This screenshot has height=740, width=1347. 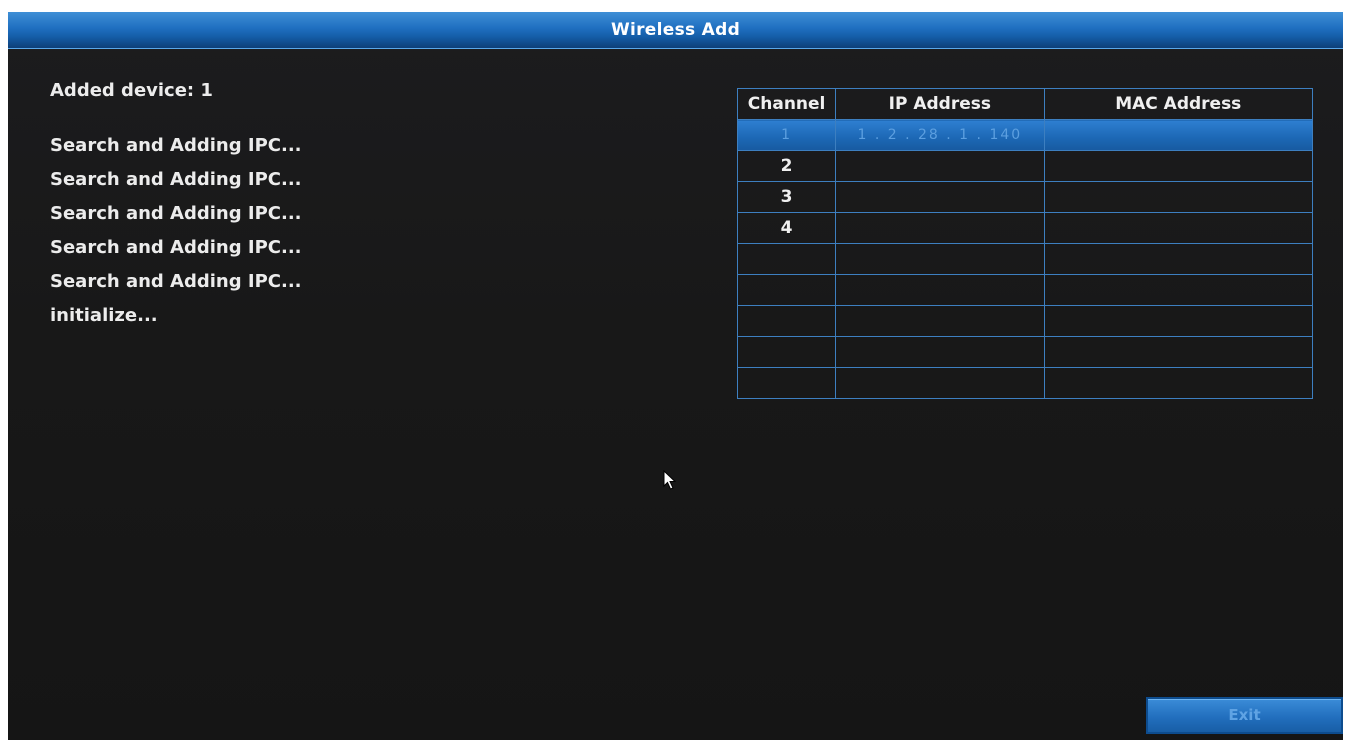 What do you see at coordinates (786, 104) in the screenshot?
I see `column-header-channel: Channel` at bounding box center [786, 104].